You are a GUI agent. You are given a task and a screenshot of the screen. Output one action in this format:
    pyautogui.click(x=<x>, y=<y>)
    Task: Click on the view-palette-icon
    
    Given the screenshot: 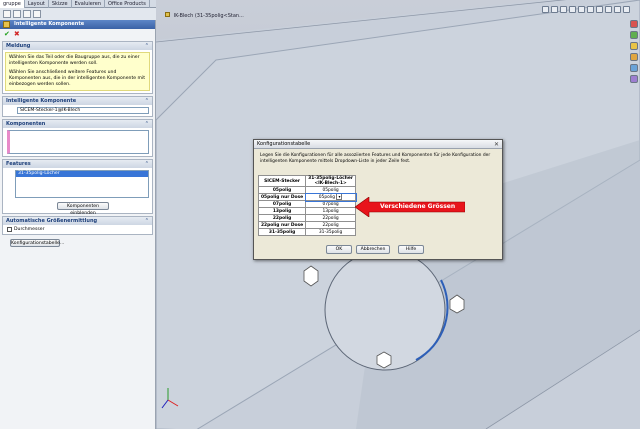 What is the action you would take?
    pyautogui.click(x=634, y=57)
    